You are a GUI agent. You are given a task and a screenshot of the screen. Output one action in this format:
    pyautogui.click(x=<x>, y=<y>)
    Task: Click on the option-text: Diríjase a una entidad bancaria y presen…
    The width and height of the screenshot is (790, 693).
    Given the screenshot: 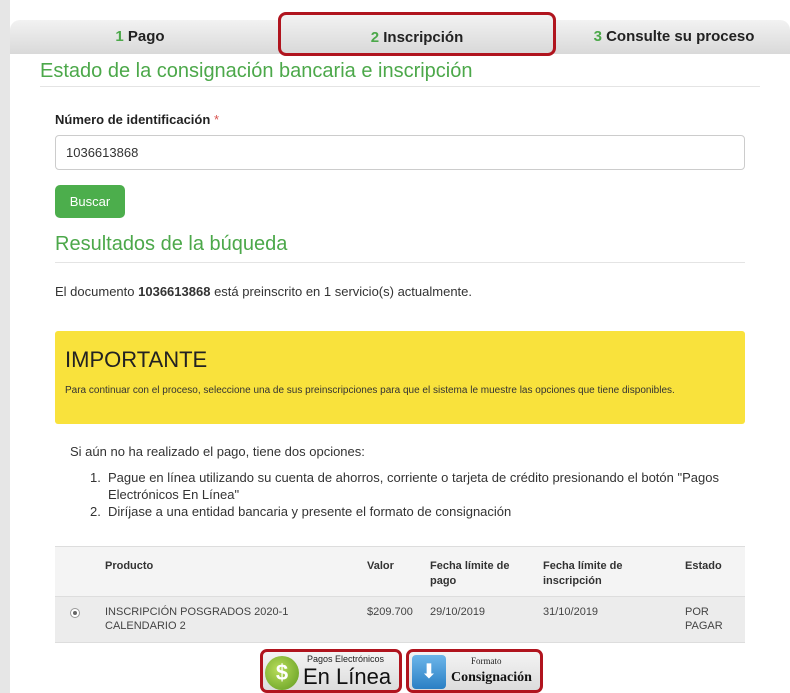 What is the action you would take?
    pyautogui.click(x=310, y=511)
    